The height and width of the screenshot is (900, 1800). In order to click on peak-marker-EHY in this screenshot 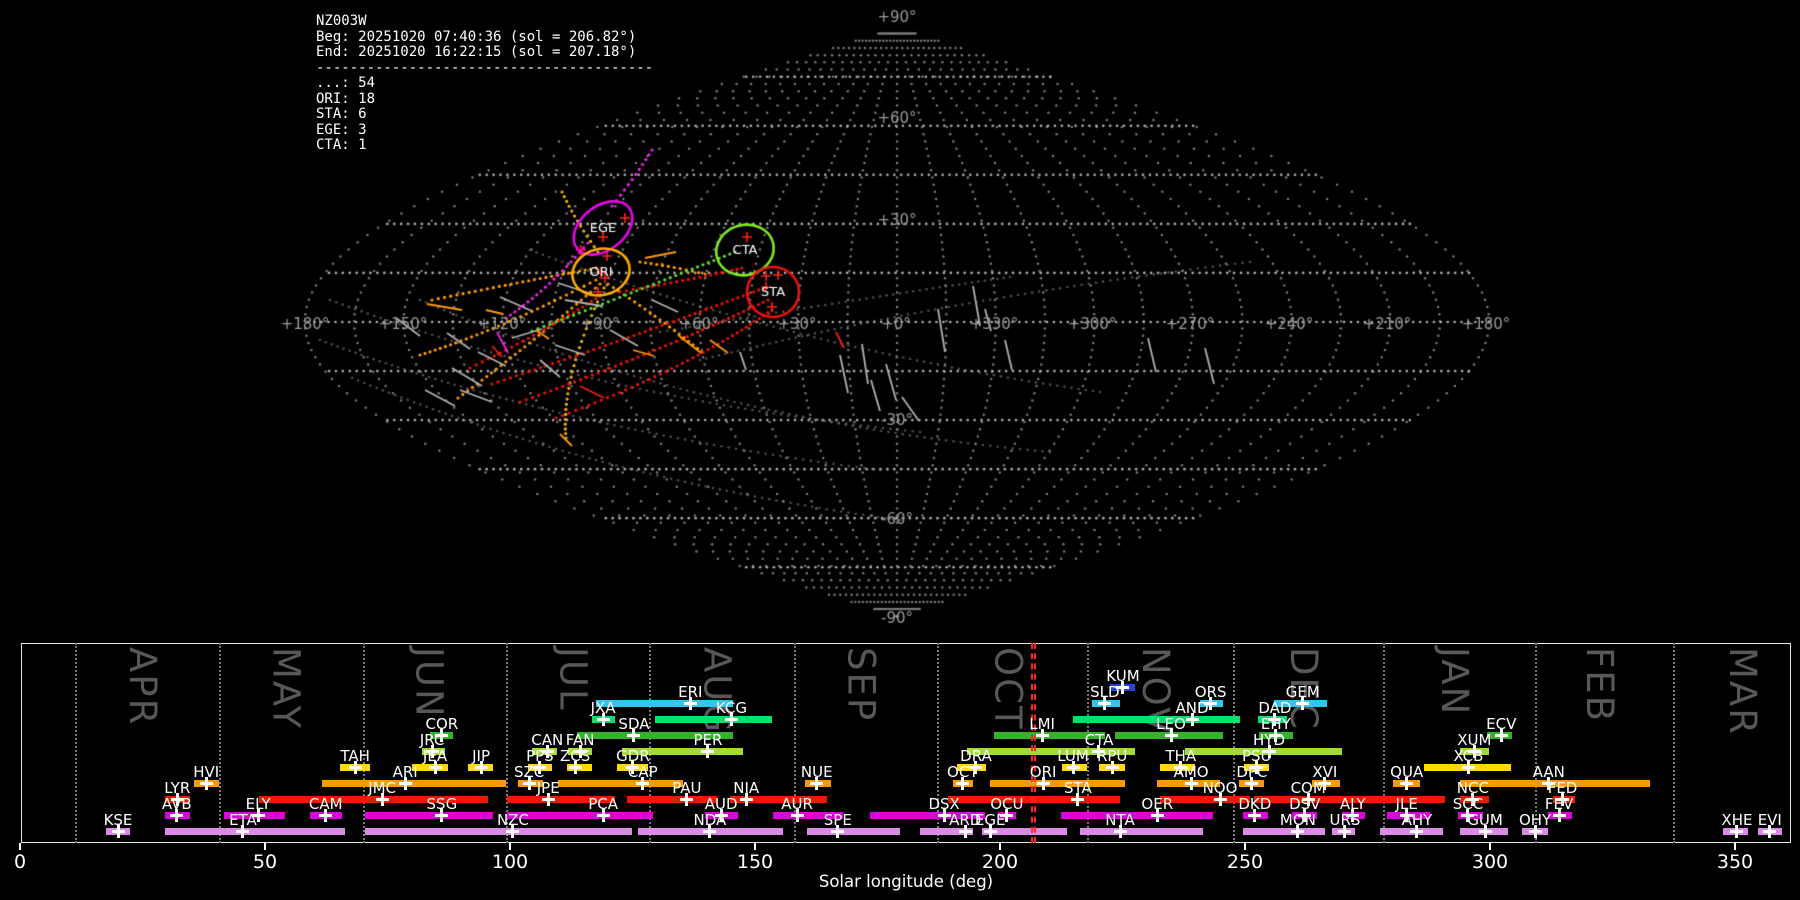, I will do `click(1276, 735)`.